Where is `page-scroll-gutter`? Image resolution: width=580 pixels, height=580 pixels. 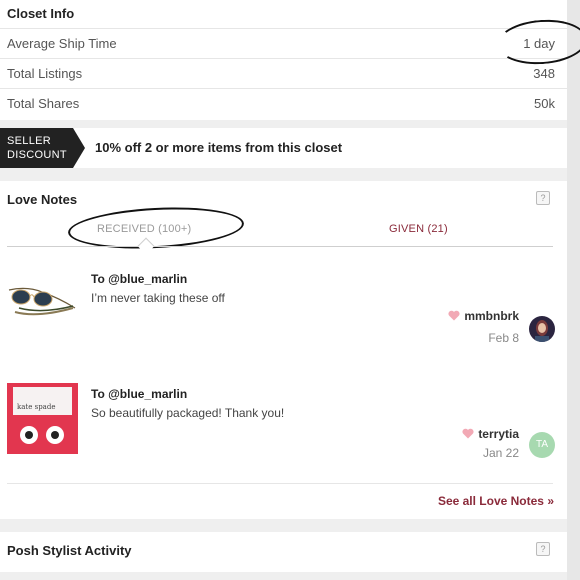 page-scroll-gutter is located at coordinates (573, 290).